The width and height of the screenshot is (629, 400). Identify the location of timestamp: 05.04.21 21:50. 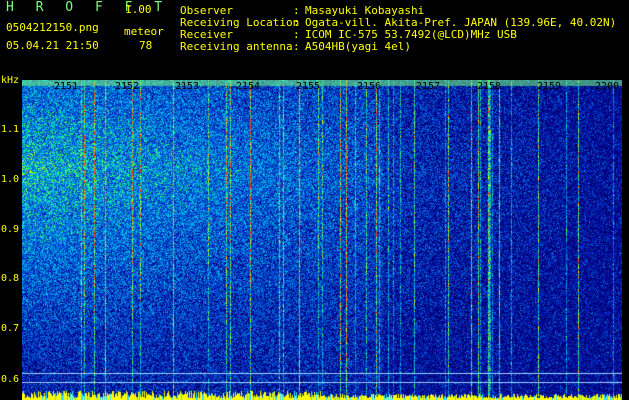
(52, 45).